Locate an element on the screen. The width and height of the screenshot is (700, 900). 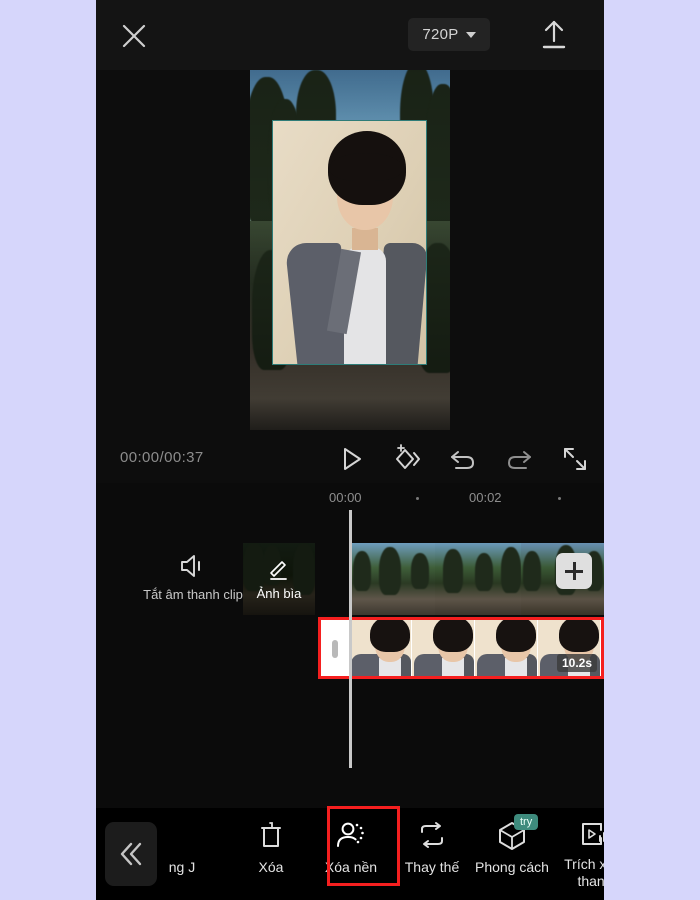
portrait-neck is located at coordinates (364, 238).